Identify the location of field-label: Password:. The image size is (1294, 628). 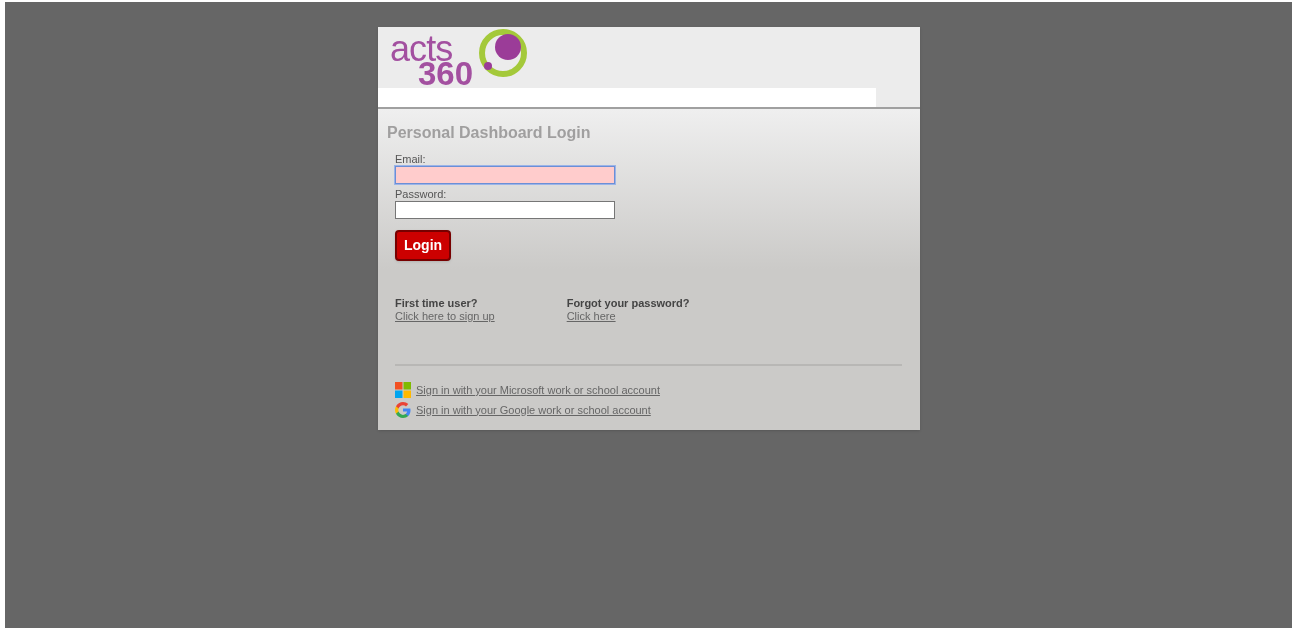
(421, 194).